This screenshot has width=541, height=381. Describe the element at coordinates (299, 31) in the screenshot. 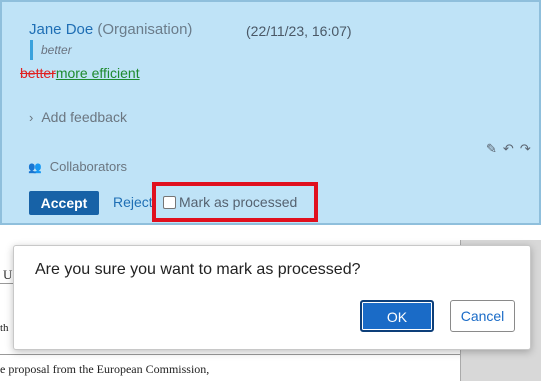

I see `suggestion-timestamp: (22/11/23, 16:07)` at that location.